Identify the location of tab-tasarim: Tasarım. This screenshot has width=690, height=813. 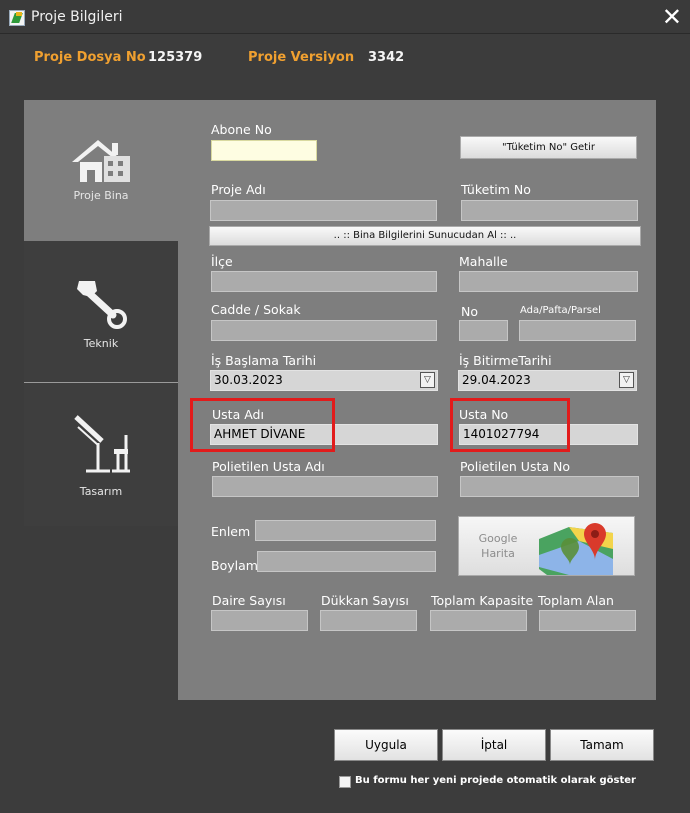
(101, 453).